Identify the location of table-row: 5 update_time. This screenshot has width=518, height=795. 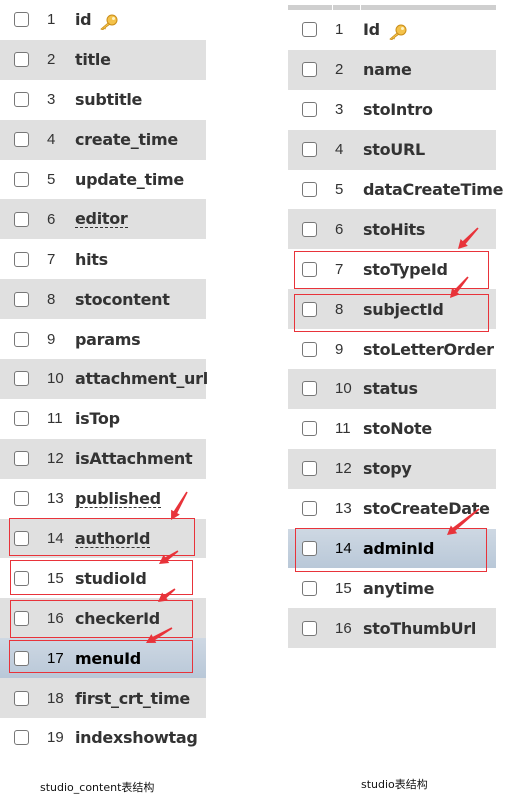
(103, 179).